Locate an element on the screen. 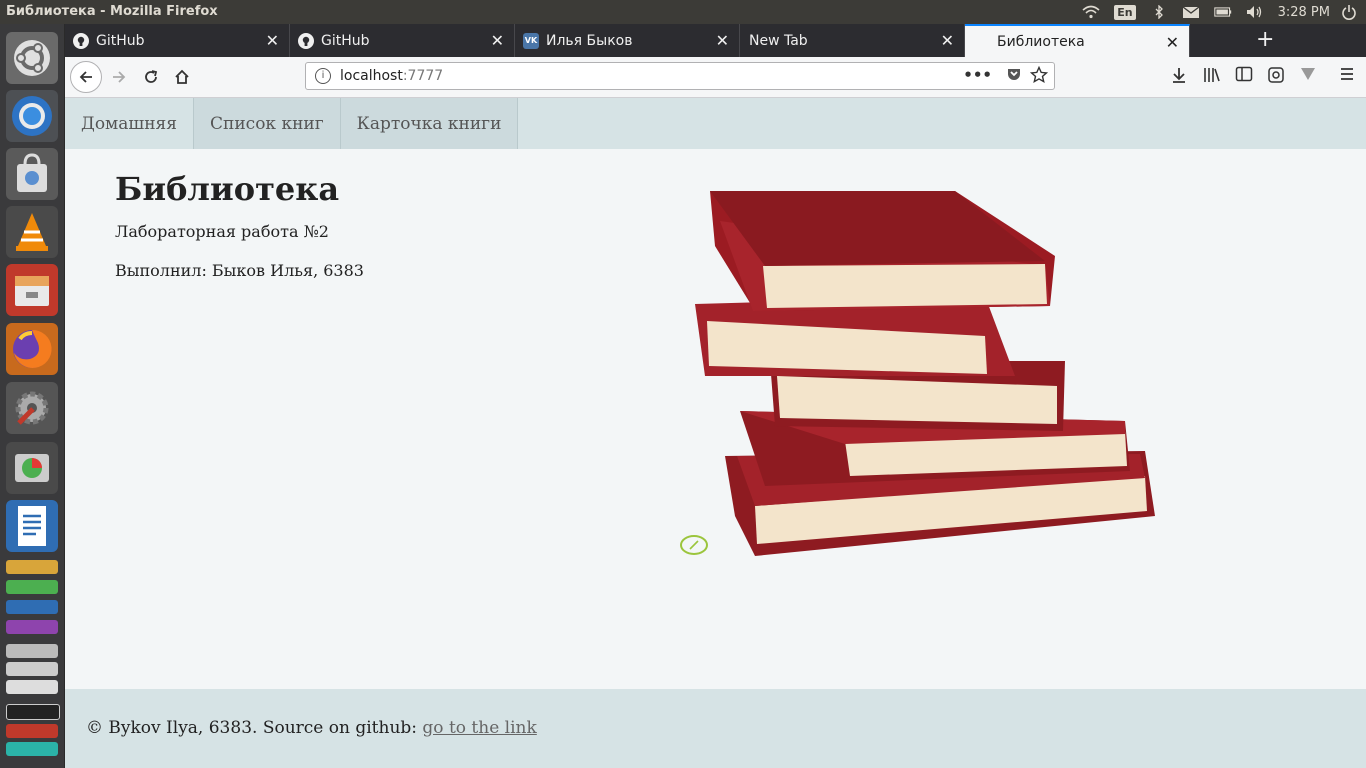 Image resolution: width=1366 pixels, height=768 pixels. tab-library: Библиотека ✕ is located at coordinates (1077, 40).